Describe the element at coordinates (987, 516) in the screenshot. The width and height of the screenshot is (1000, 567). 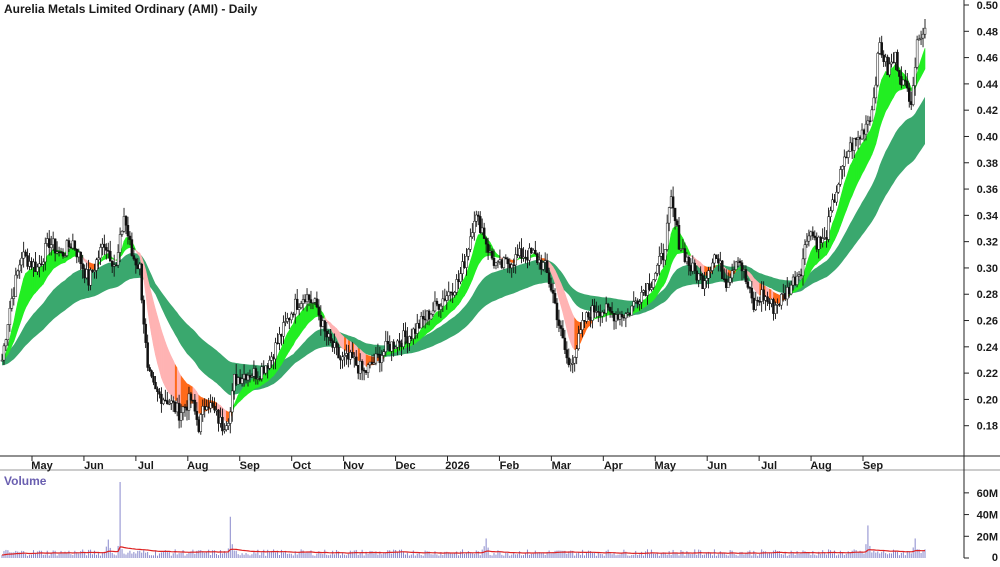
I see `volume-tick-label: 40M` at that location.